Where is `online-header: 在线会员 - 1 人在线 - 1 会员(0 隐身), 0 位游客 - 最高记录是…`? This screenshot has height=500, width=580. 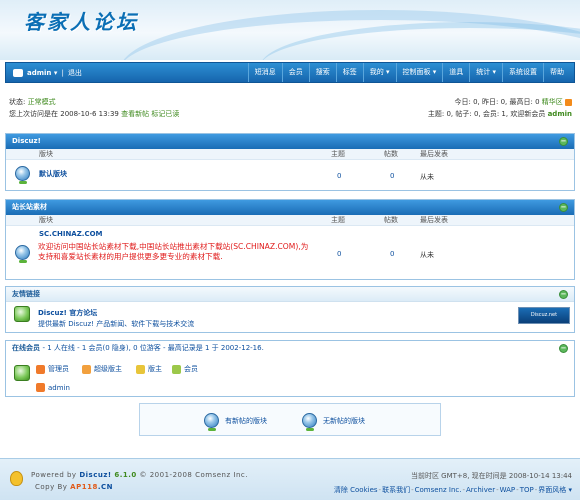 online-header: 在线会员 - 1 人在线 - 1 会员(0 隐身), 0 位游客 - 最高记录是… is located at coordinates (290, 348).